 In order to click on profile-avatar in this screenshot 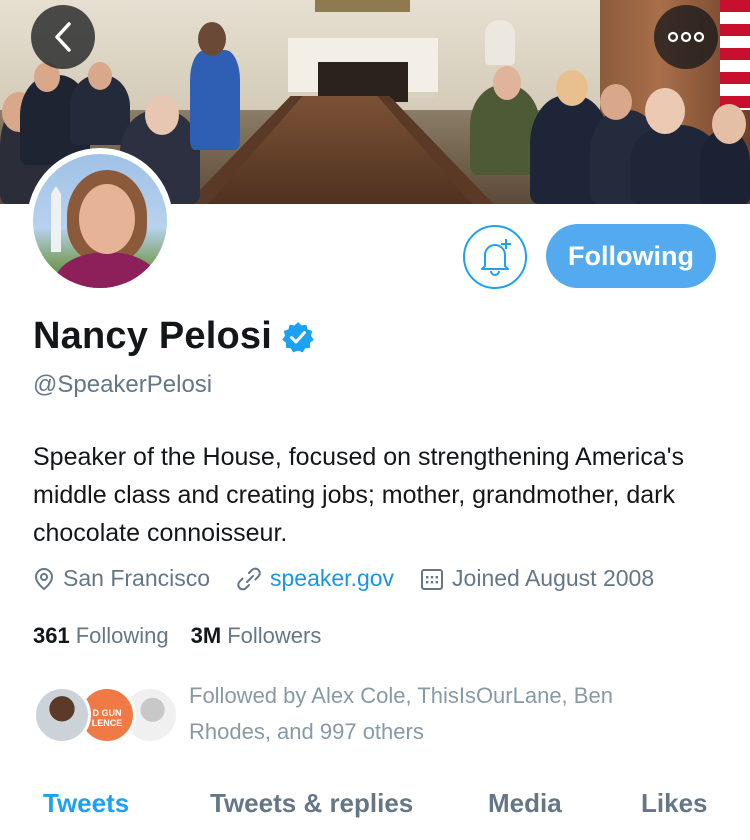, I will do `click(100, 221)`.